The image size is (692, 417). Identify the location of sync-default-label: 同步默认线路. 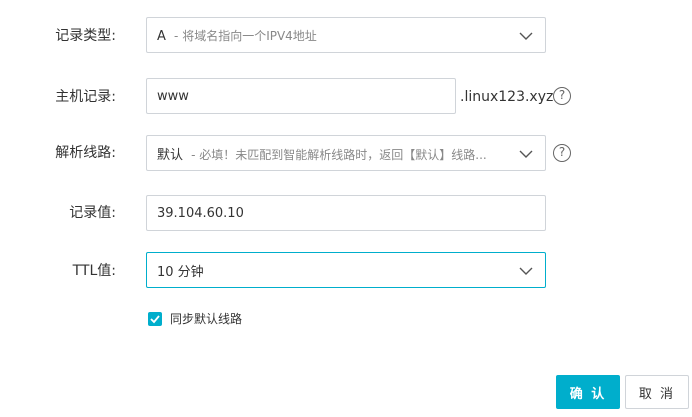
(206, 319).